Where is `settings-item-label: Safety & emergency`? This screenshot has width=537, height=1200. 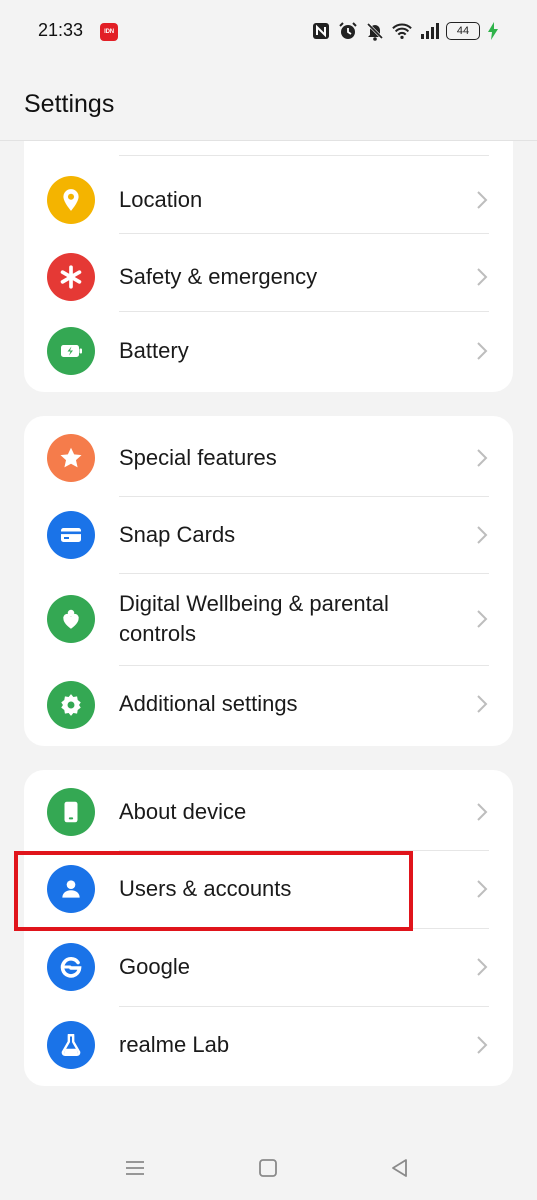
settings-item-label: Safety & emergency is located at coordinates (218, 276).